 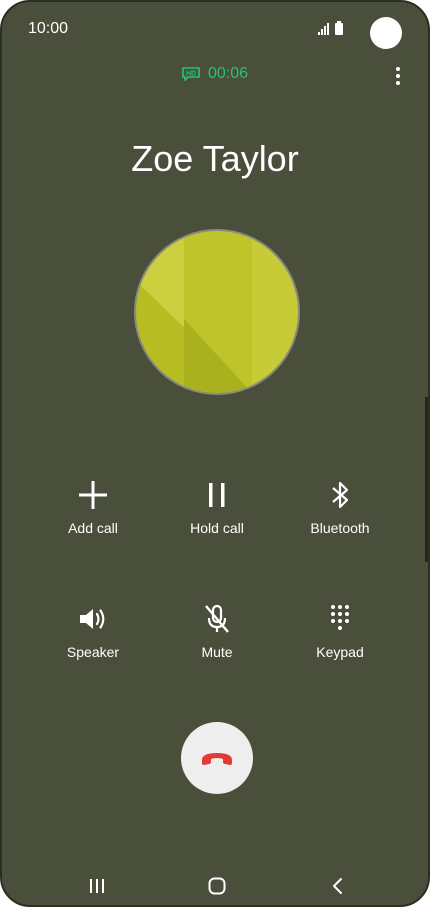 I want to click on bluetooth-label: Bluetooth, so click(x=340, y=528).